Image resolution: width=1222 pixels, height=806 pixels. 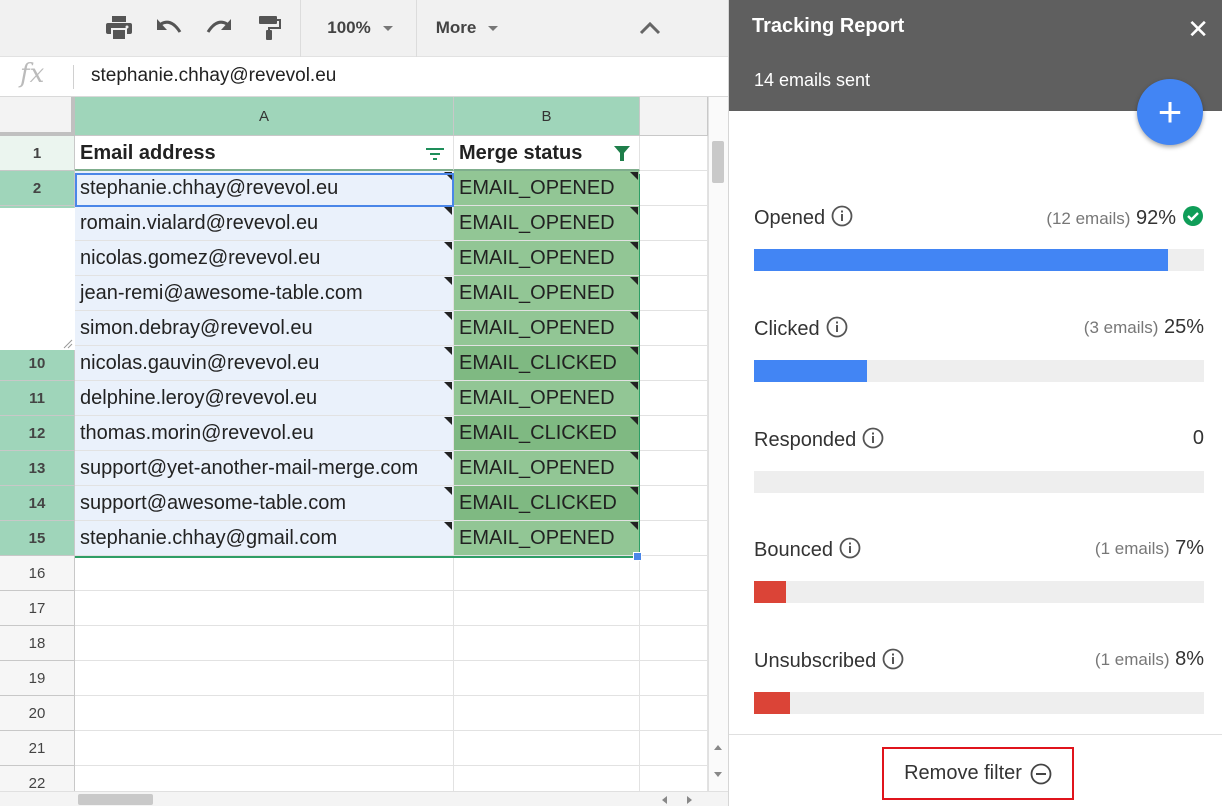 What do you see at coordinates (37, 608) in the screenshot?
I see `row-number: 17` at bounding box center [37, 608].